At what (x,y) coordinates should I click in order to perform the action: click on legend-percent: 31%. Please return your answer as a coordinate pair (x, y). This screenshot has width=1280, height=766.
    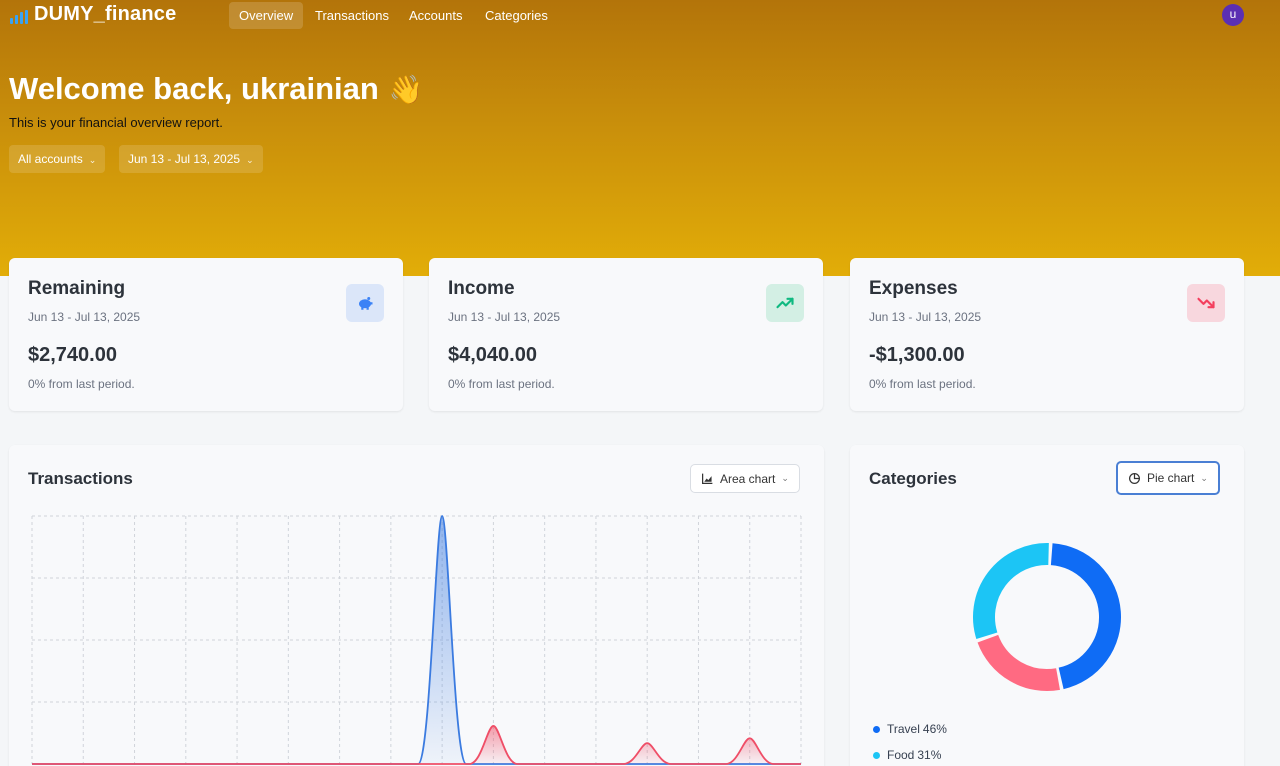
    Looking at the image, I should click on (929, 755).